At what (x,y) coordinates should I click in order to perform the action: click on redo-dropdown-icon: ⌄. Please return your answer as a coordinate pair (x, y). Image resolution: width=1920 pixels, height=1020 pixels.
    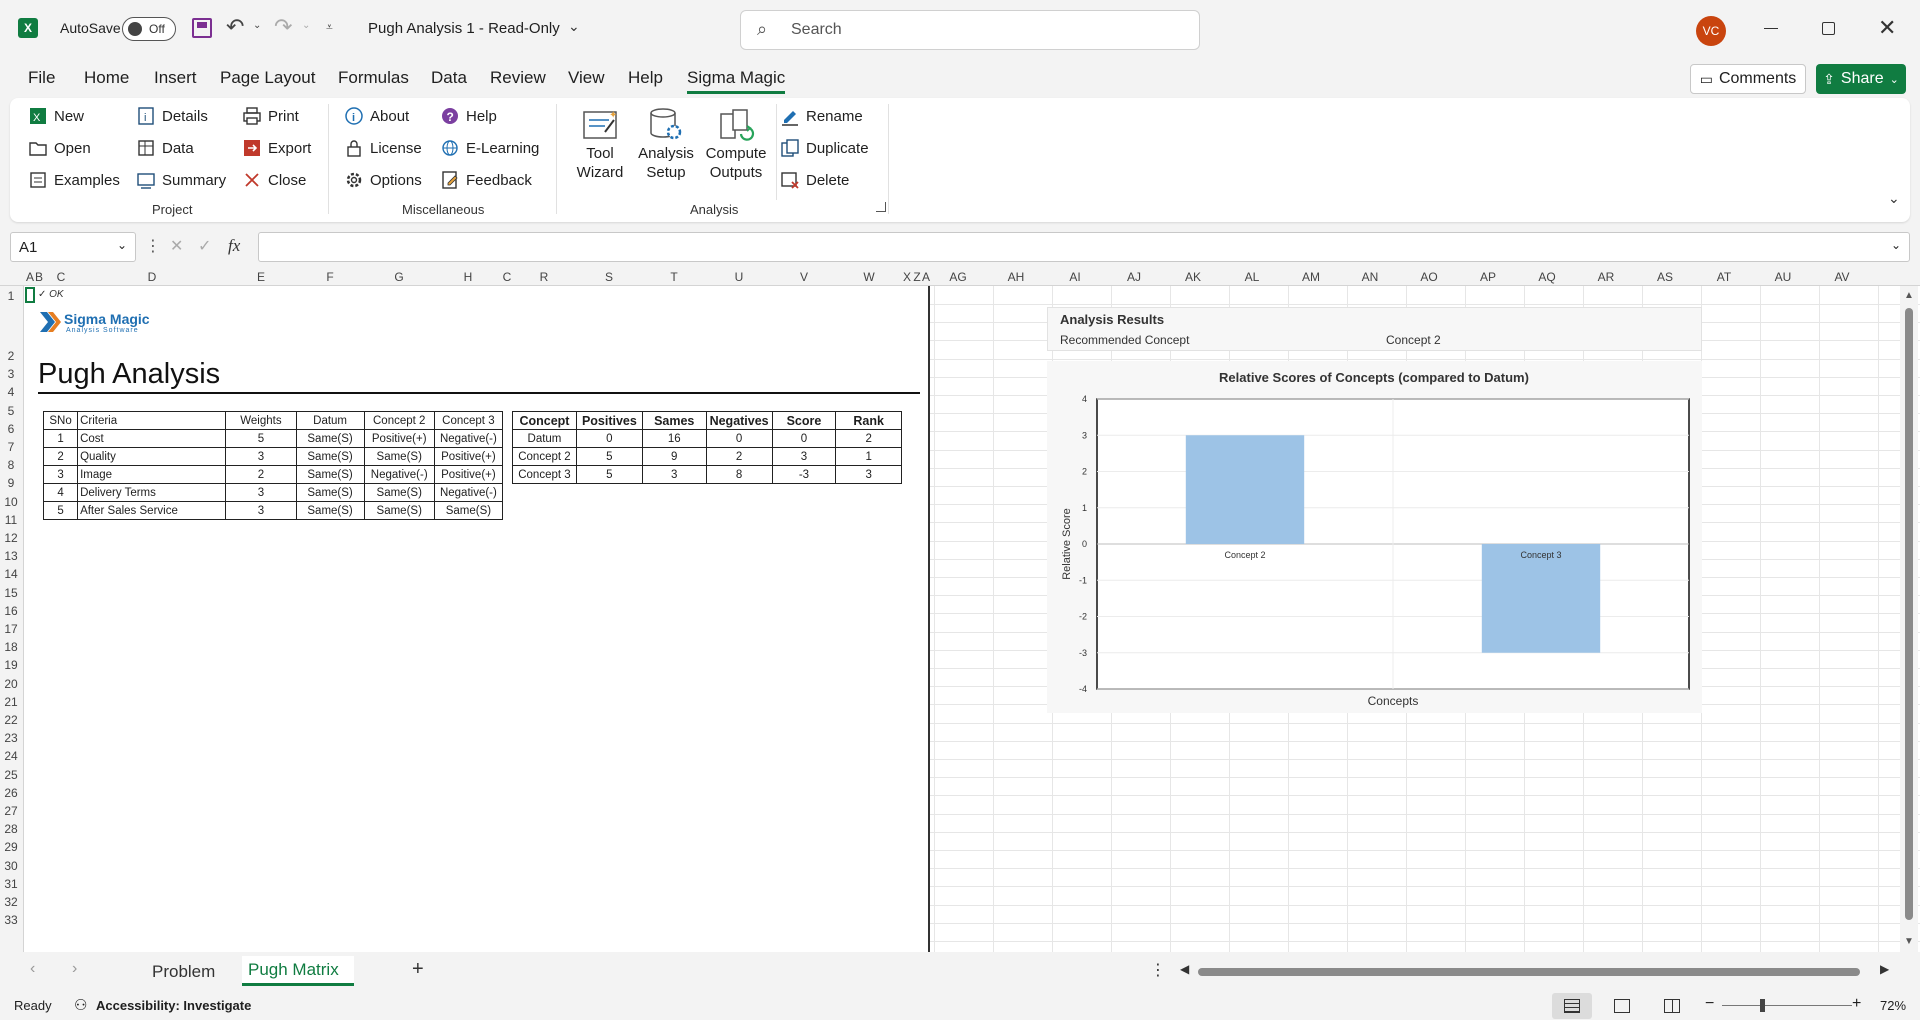
    Looking at the image, I should click on (306, 25).